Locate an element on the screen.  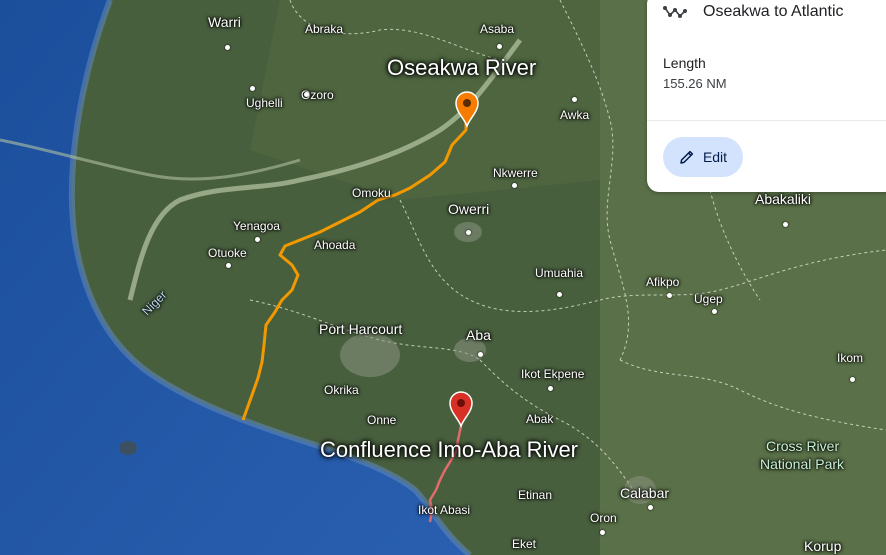
place-label-abak: Abak is located at coordinates (540, 419).